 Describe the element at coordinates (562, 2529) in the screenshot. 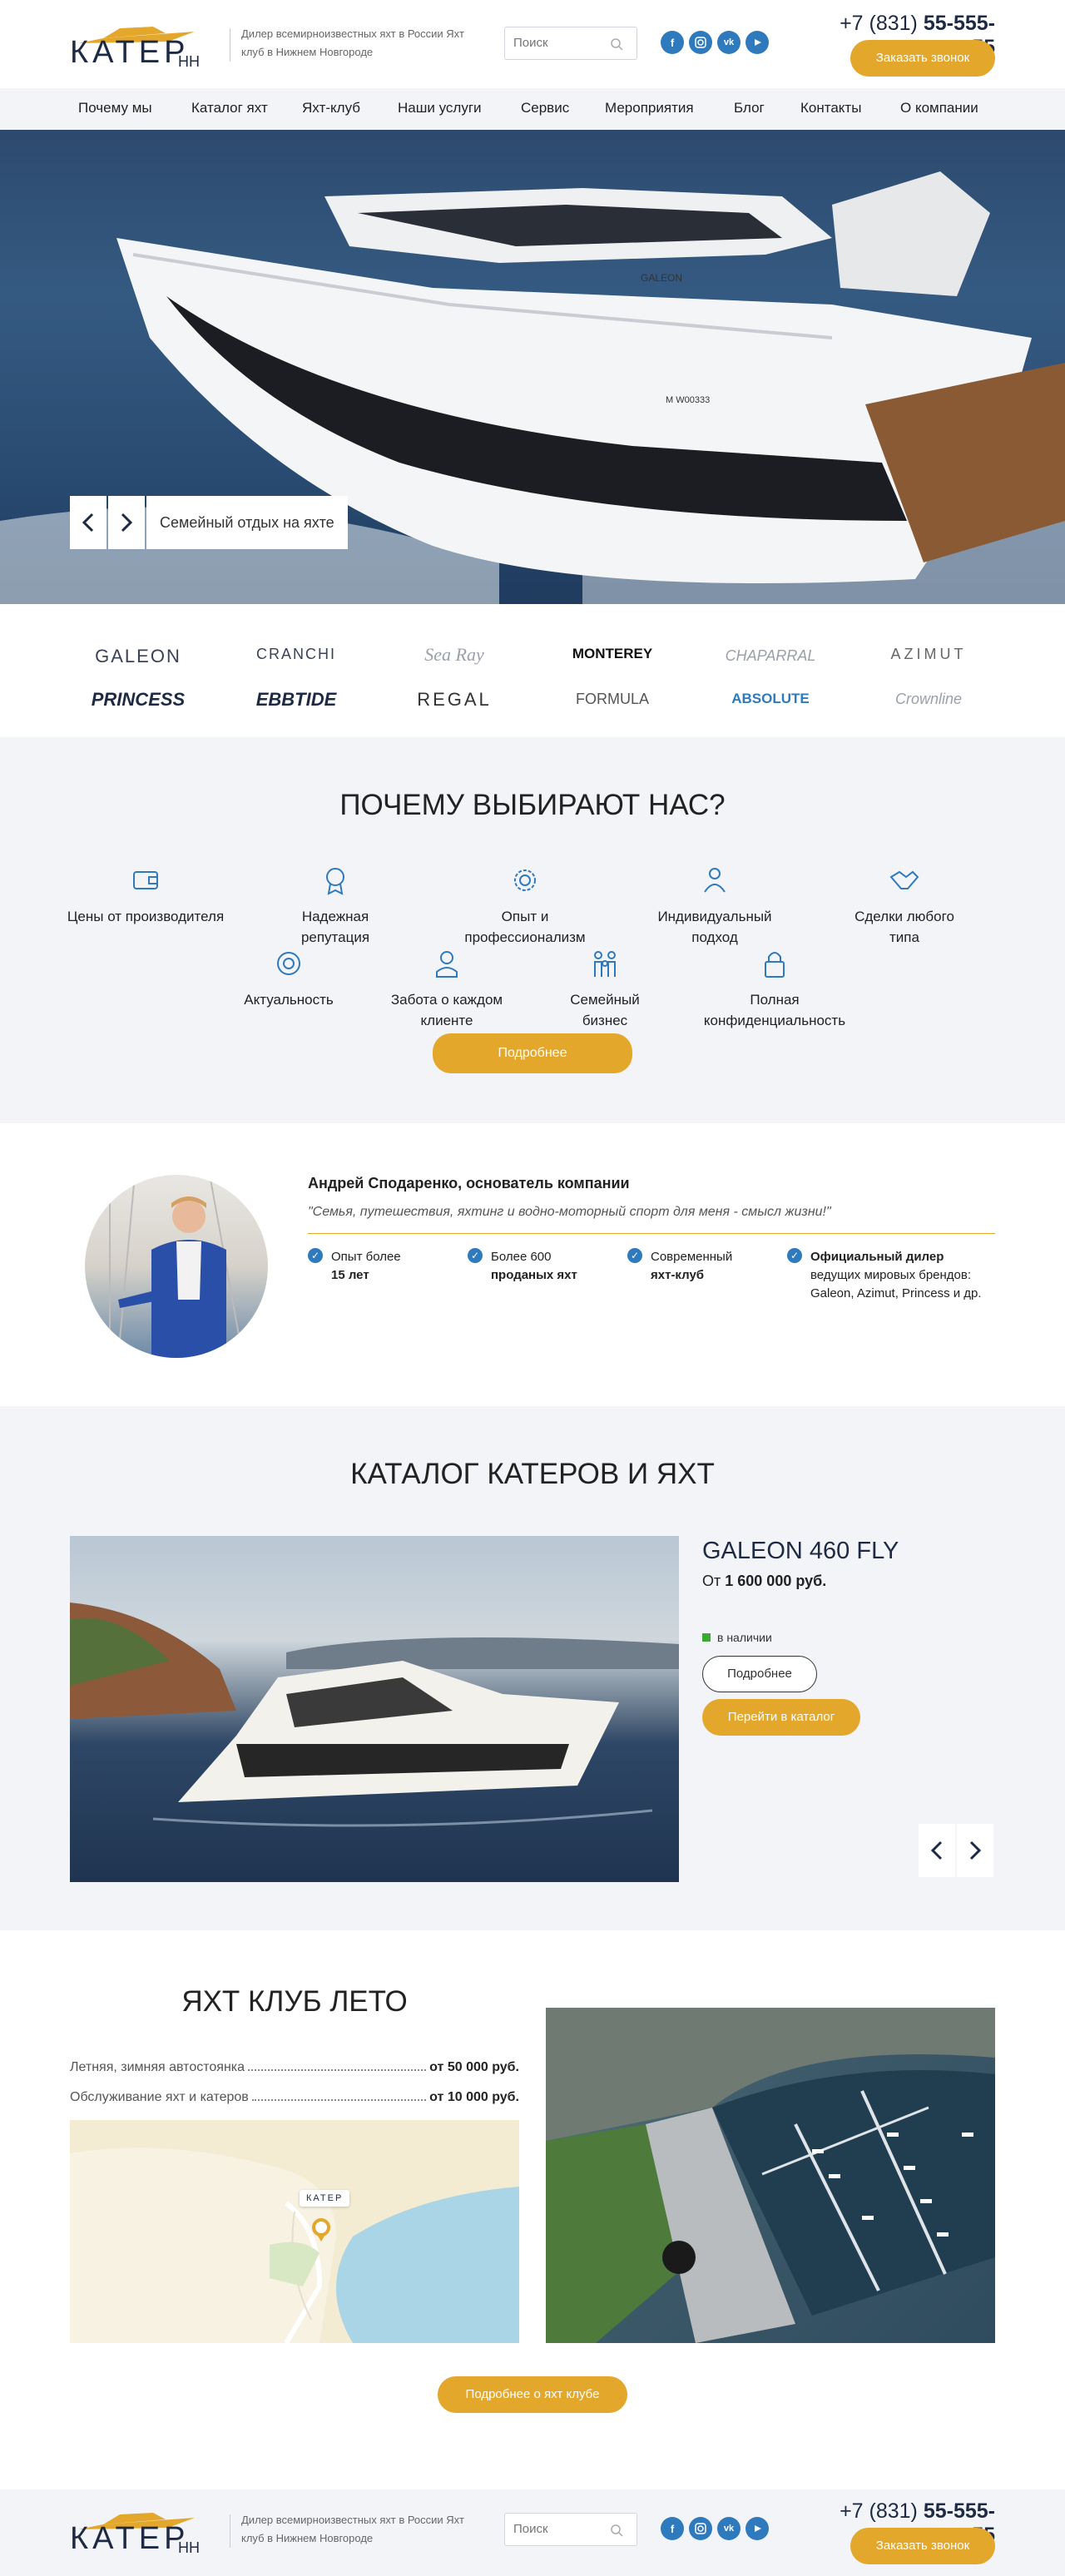

I see `footer-search-input` at that location.